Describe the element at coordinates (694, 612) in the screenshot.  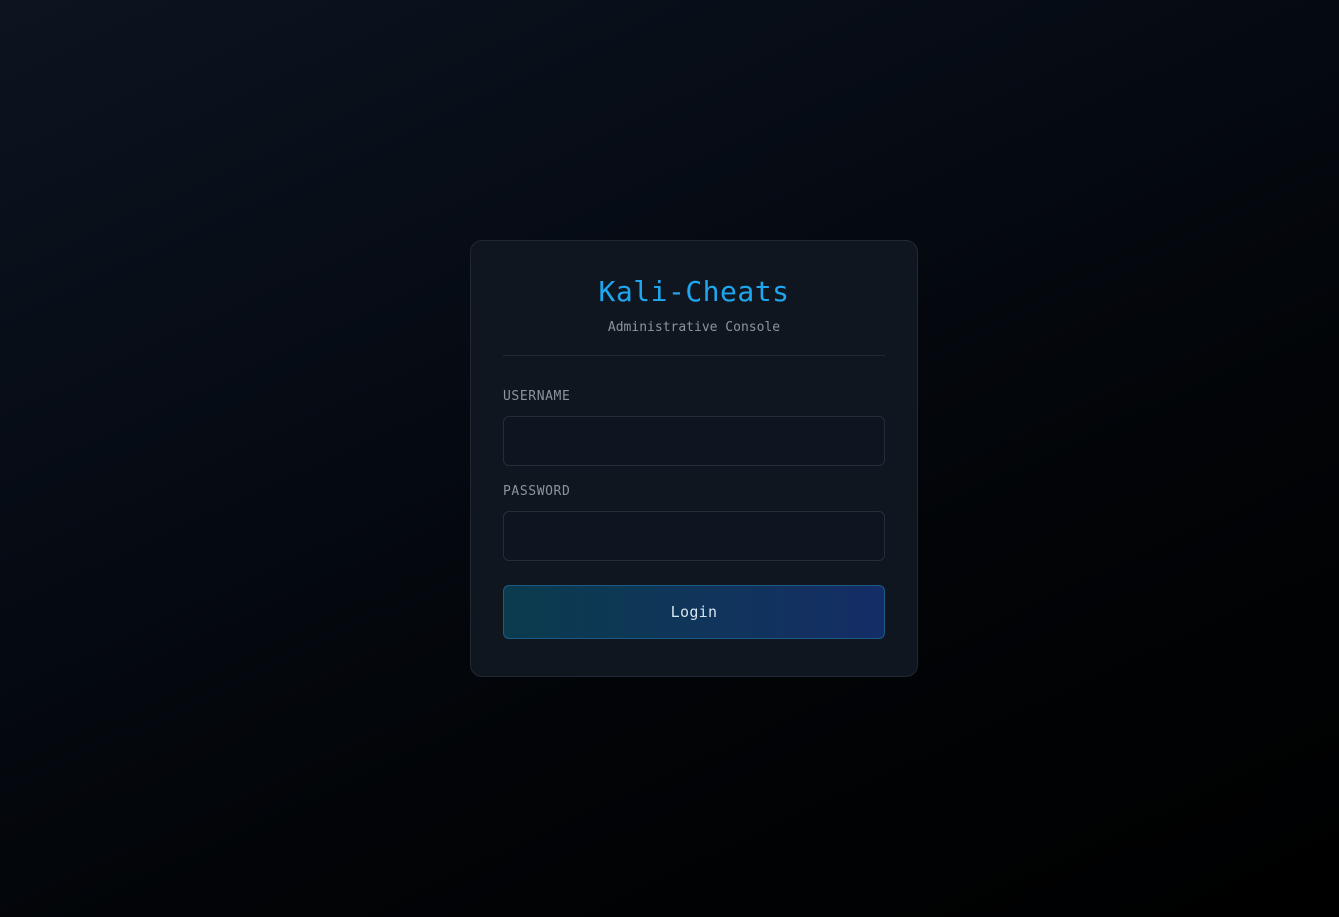
I see `login-button: Login` at that location.